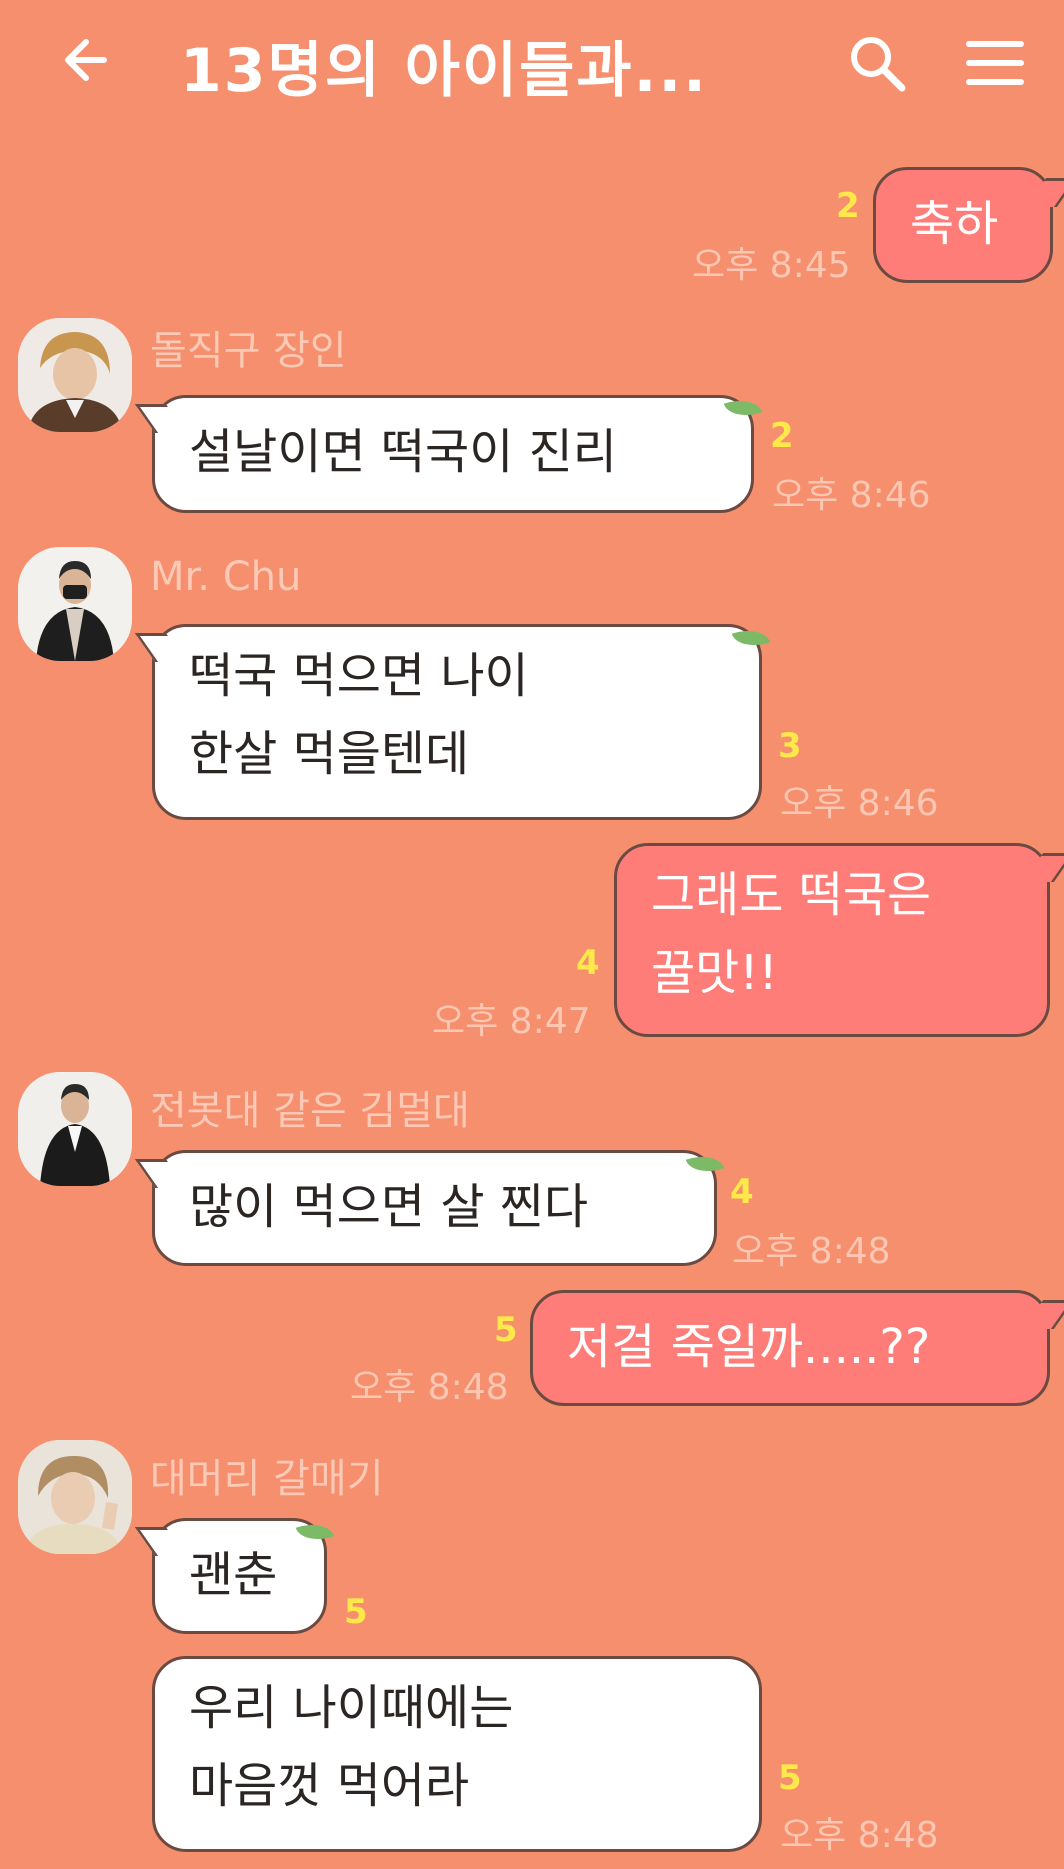 Image resolution: width=1064 pixels, height=1869 pixels. What do you see at coordinates (233, 1575) in the screenshot?
I see `message-text: 괜춘` at bounding box center [233, 1575].